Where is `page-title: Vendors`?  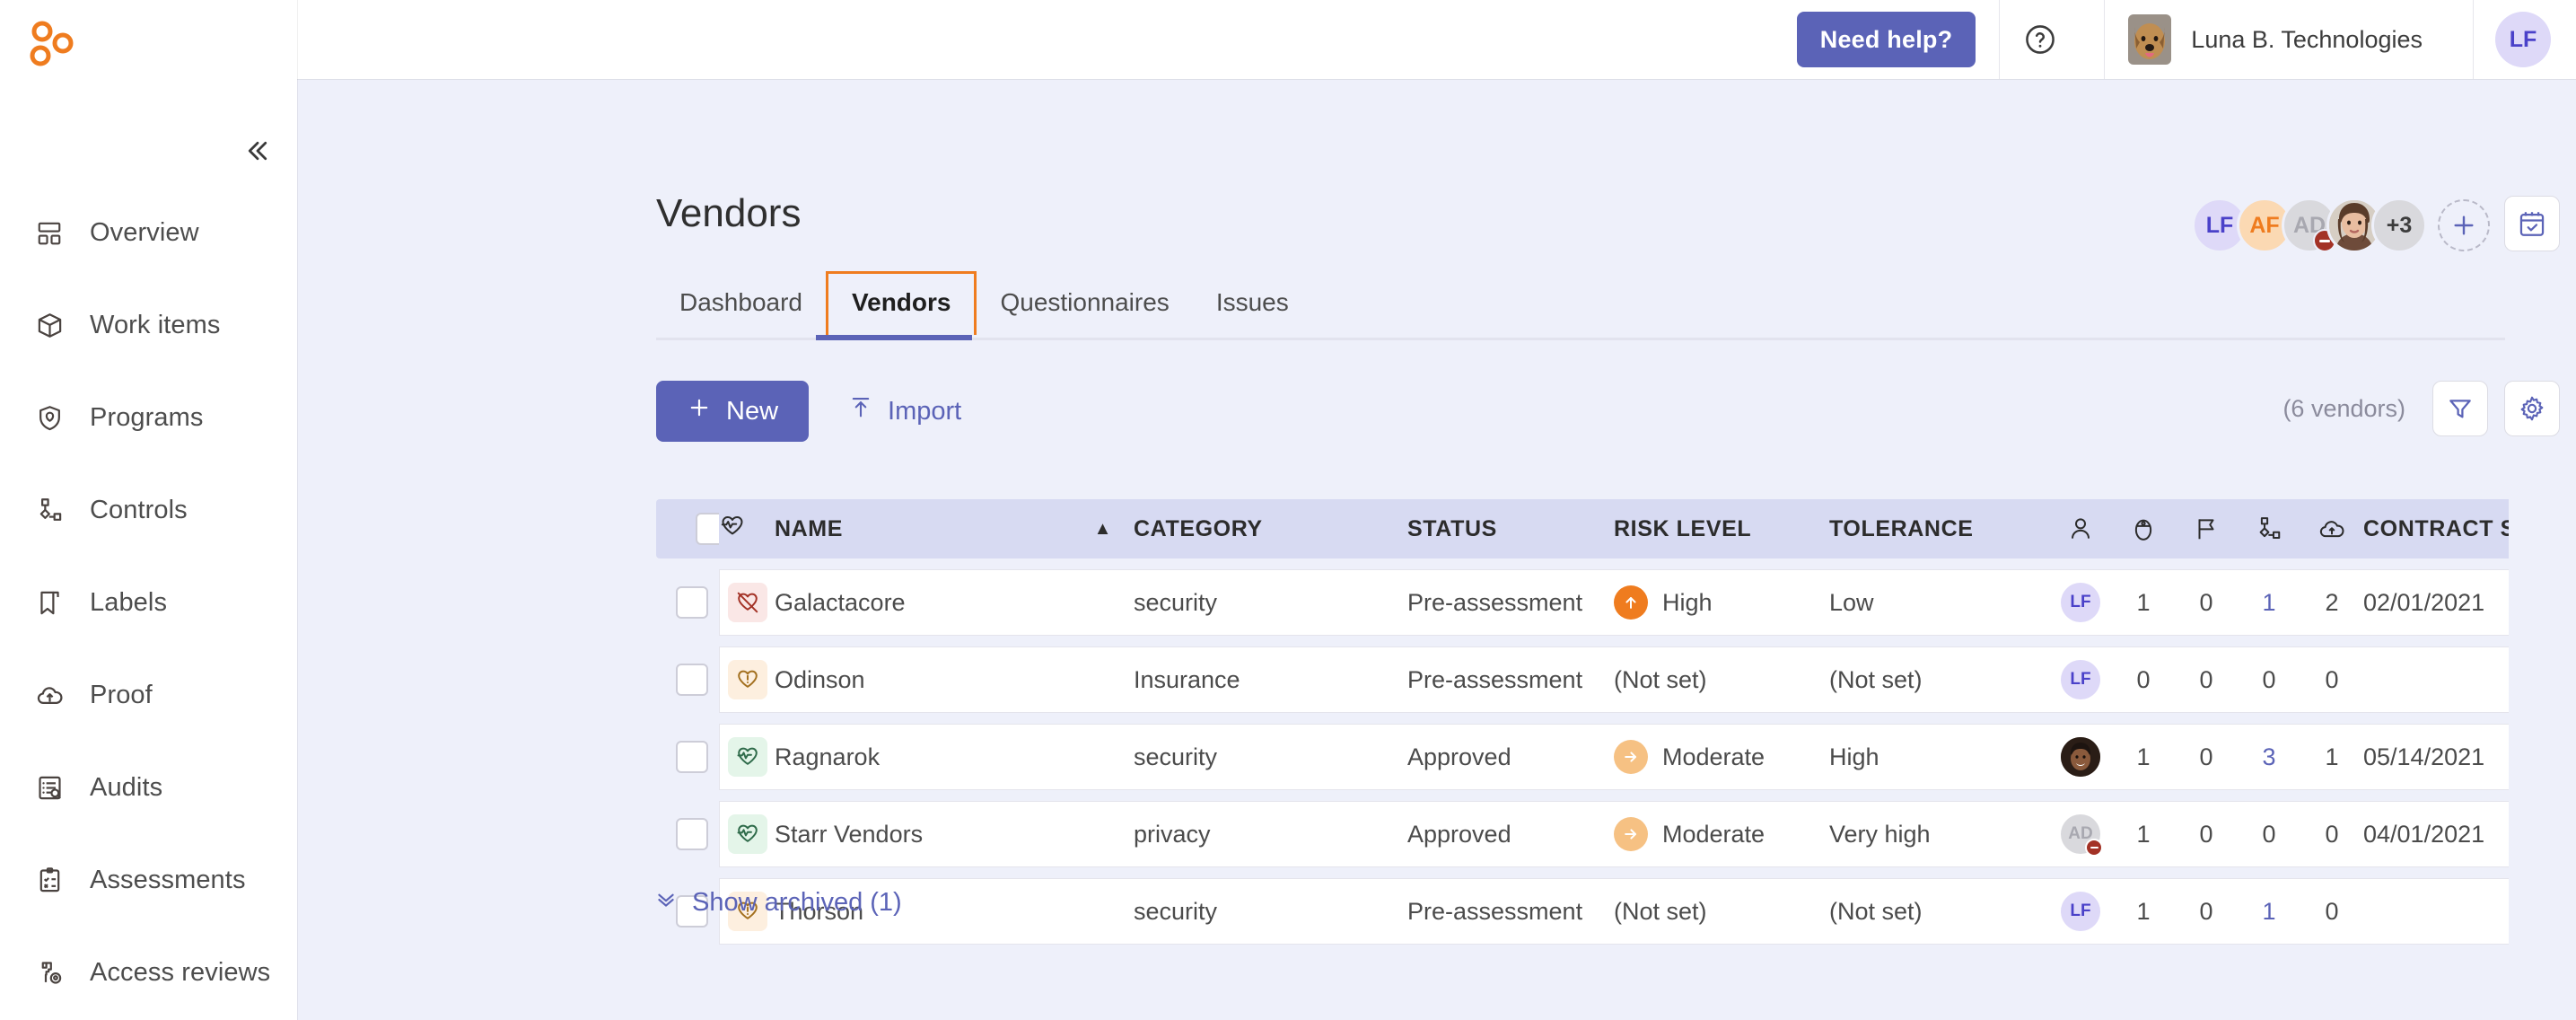
page-title: Vendors is located at coordinates (729, 213).